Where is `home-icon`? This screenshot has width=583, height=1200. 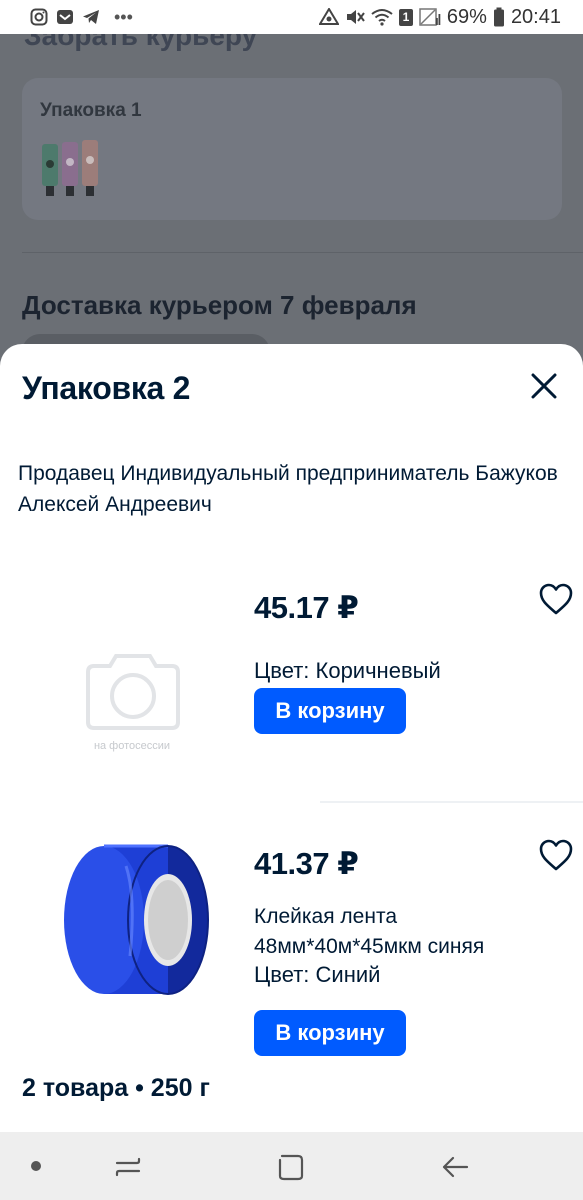
home-icon is located at coordinates (291, 1167).